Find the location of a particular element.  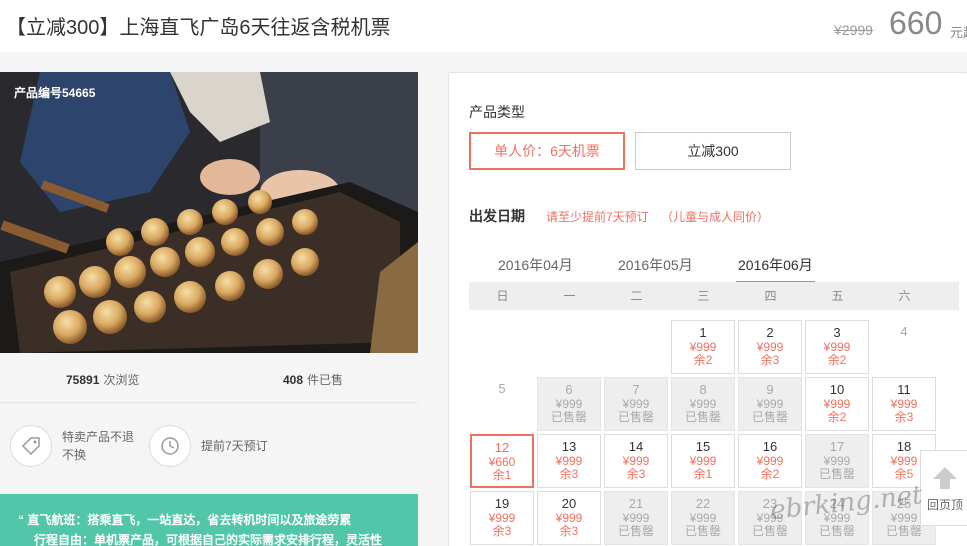

type-option-single: 单人价：6天机票 is located at coordinates (547, 151).